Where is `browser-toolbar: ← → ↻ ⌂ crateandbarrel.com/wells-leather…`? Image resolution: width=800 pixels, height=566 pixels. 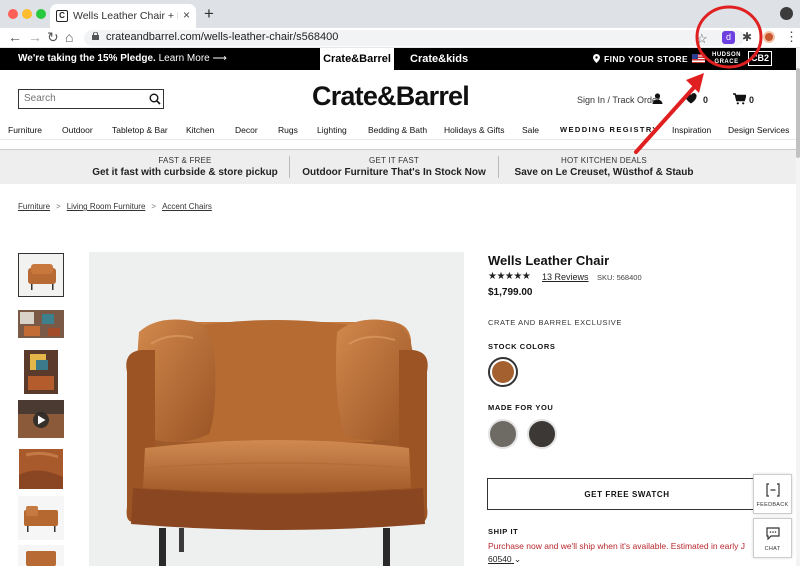
browser-toolbar: ← → ↻ ⌂ crateandbarrel.com/wells-leather… is located at coordinates (400, 38).